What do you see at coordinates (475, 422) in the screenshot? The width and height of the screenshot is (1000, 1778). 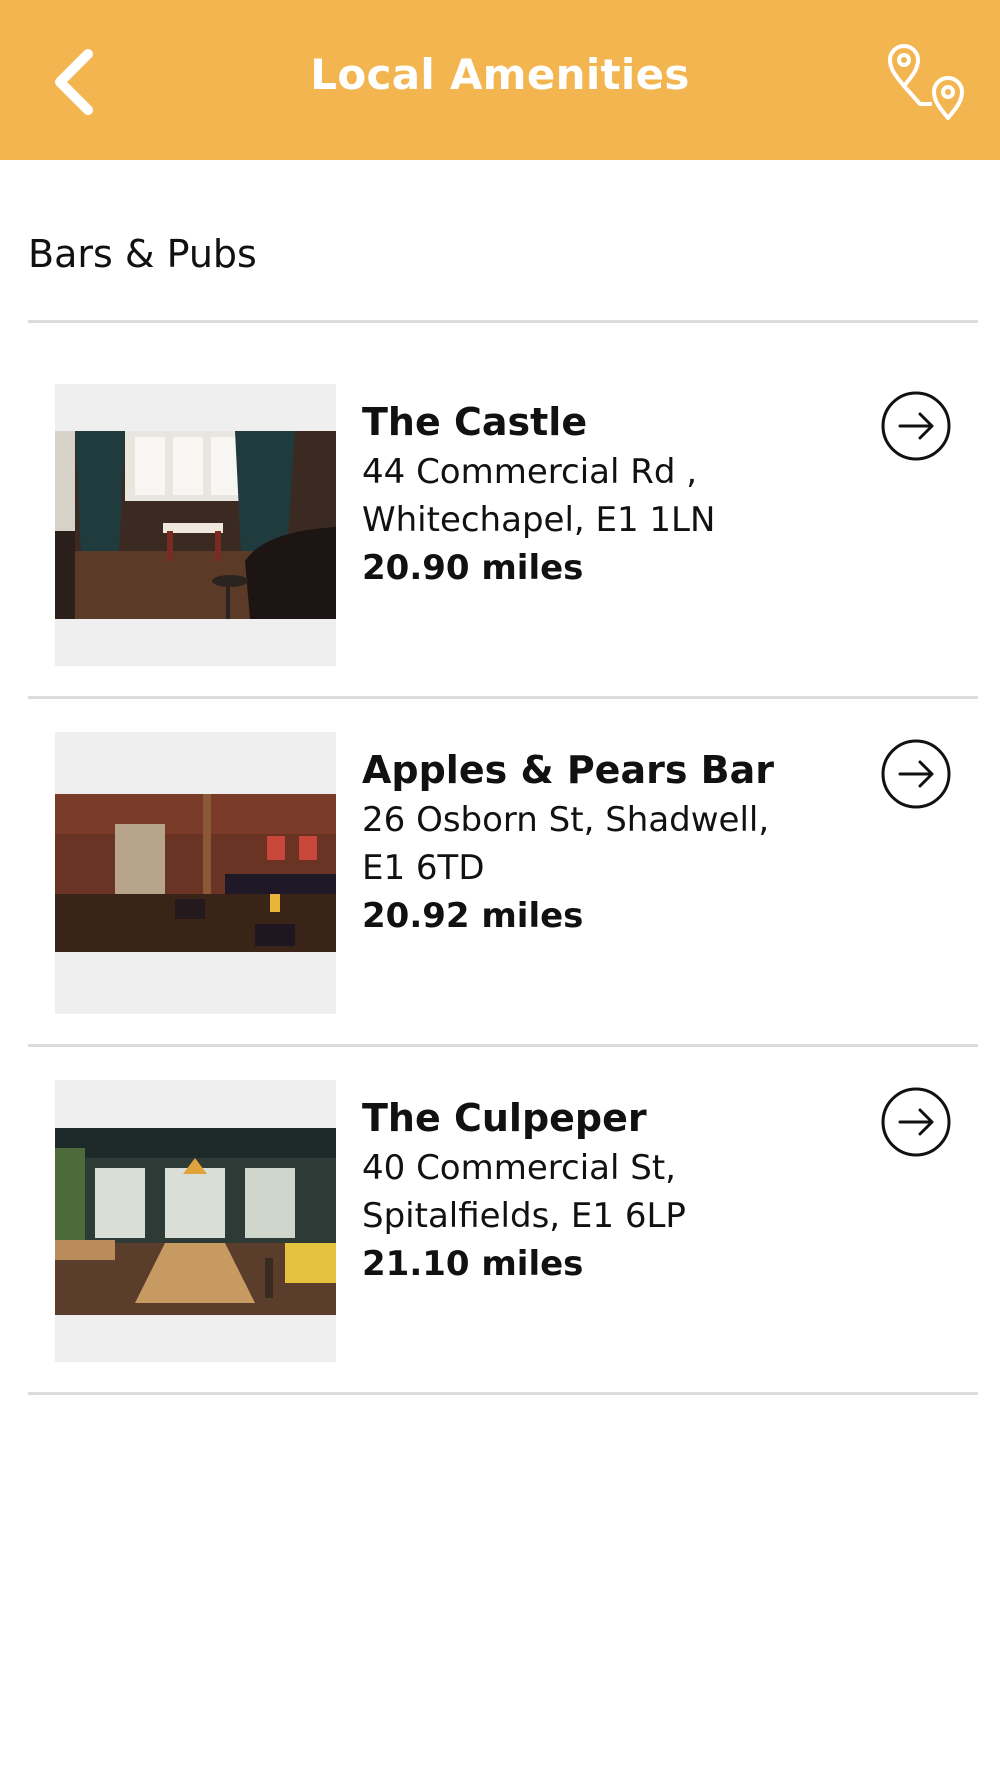 I see `venue-name: The Castle` at bounding box center [475, 422].